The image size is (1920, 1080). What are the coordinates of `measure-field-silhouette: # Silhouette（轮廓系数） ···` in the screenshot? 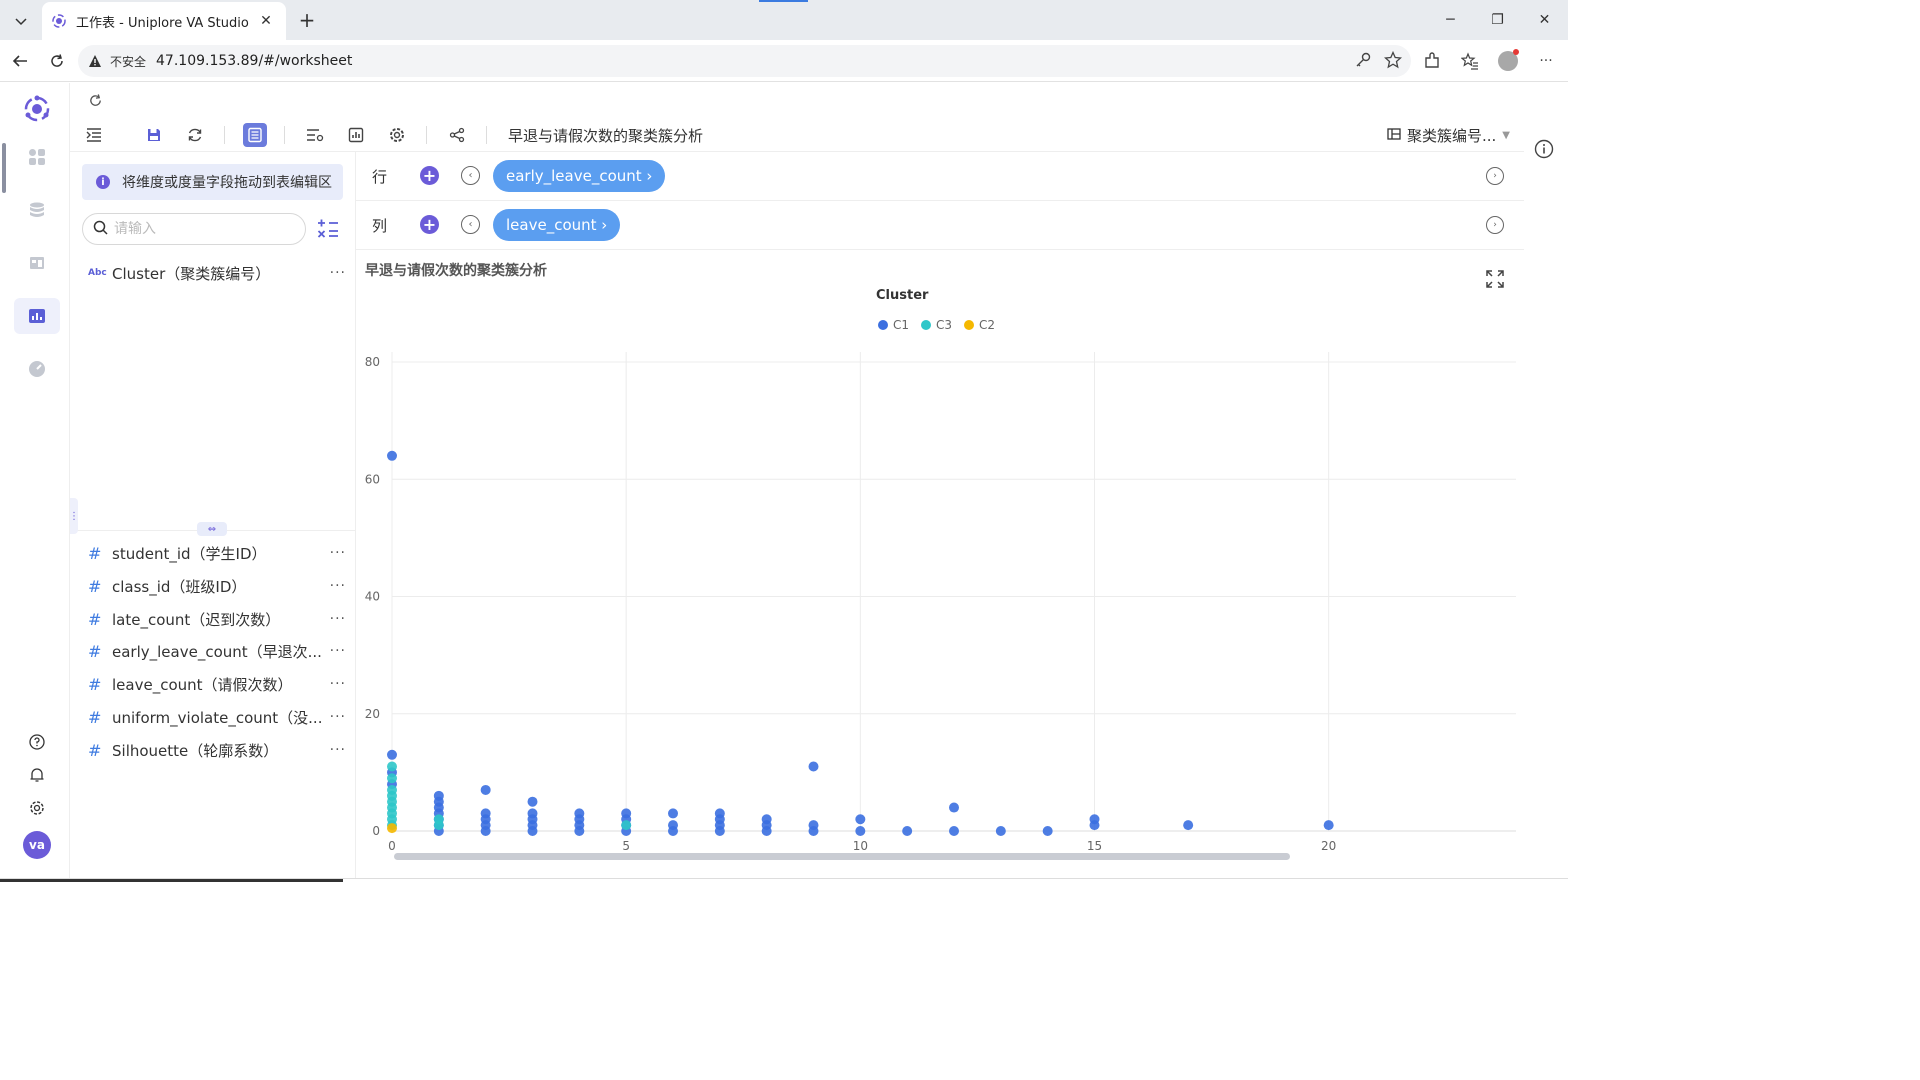 It's located at (217, 750).